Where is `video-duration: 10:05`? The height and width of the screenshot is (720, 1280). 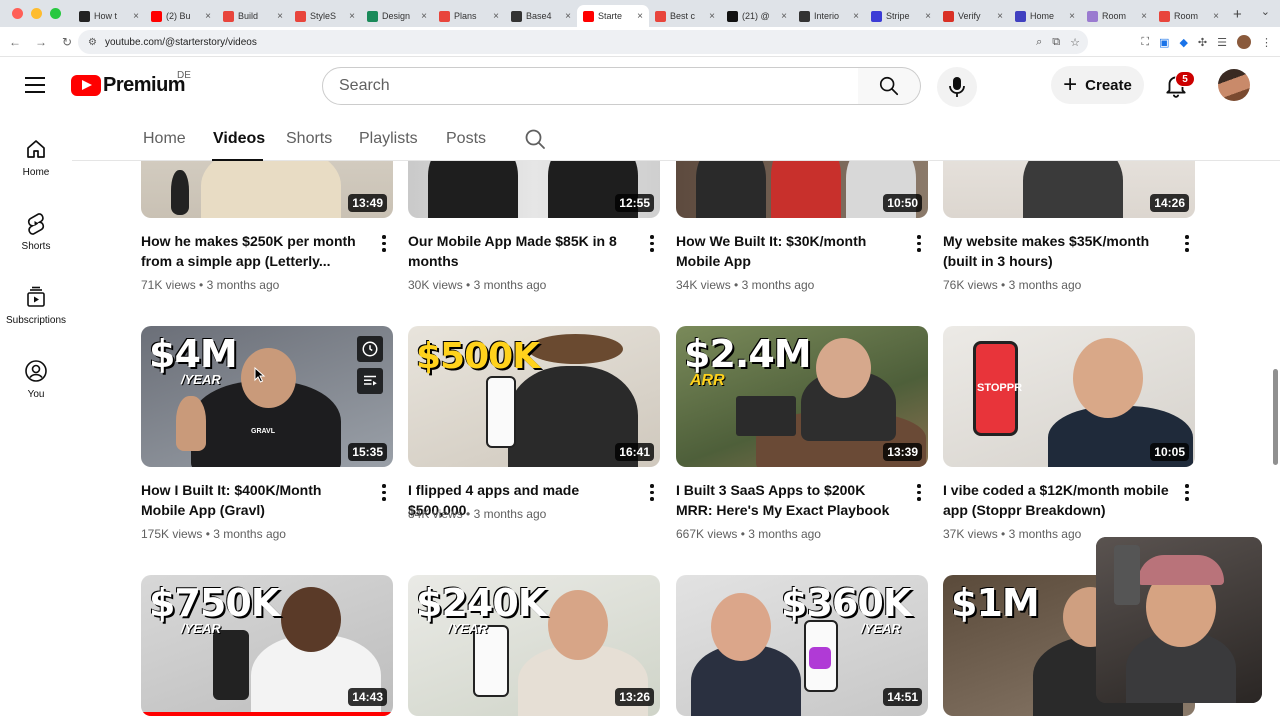
video-duration: 10:05 is located at coordinates (1169, 452).